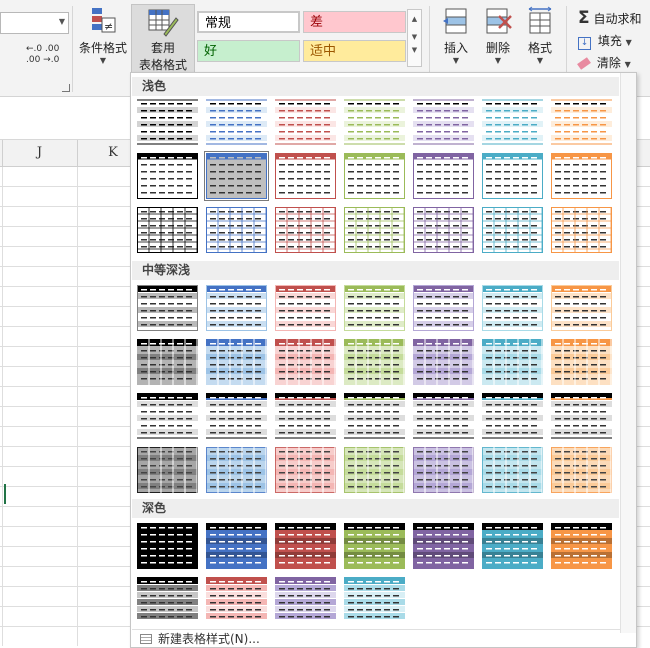 This screenshot has height=648, width=650. What do you see at coordinates (236, 470) in the screenshot?
I see `table-style-medium-row4-col2` at bounding box center [236, 470].